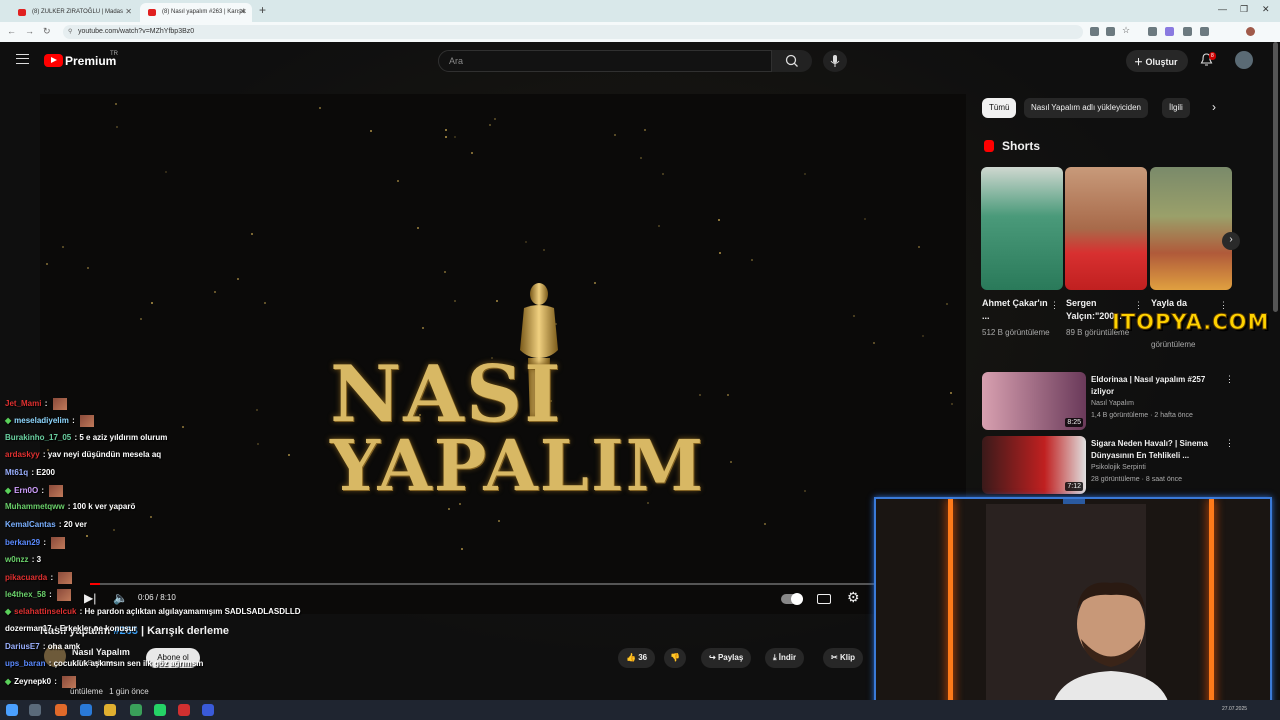 Image resolution: width=1280 pixels, height=720 pixels. What do you see at coordinates (1275, 177) in the screenshot?
I see `page-scrollbar` at bounding box center [1275, 177].